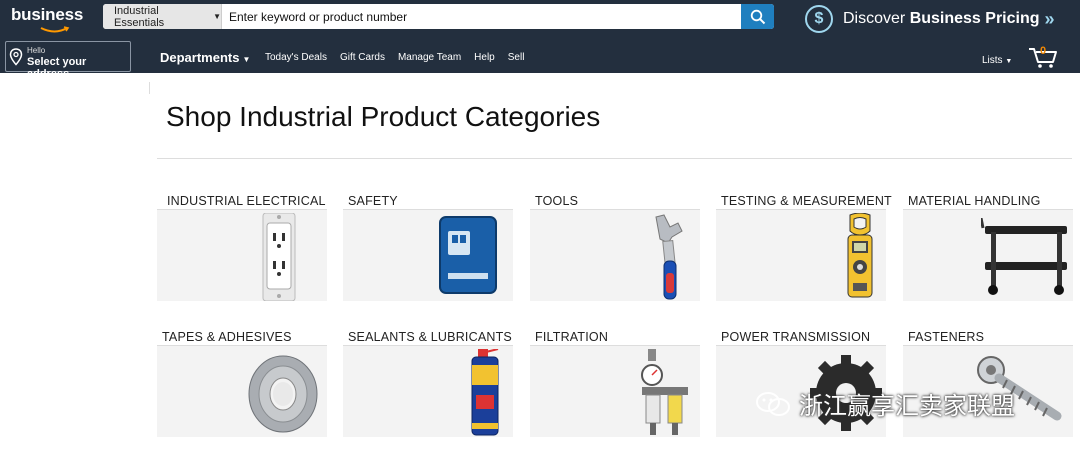 This screenshot has width=1080, height=451. I want to click on left-rail-divider, so click(149, 88).